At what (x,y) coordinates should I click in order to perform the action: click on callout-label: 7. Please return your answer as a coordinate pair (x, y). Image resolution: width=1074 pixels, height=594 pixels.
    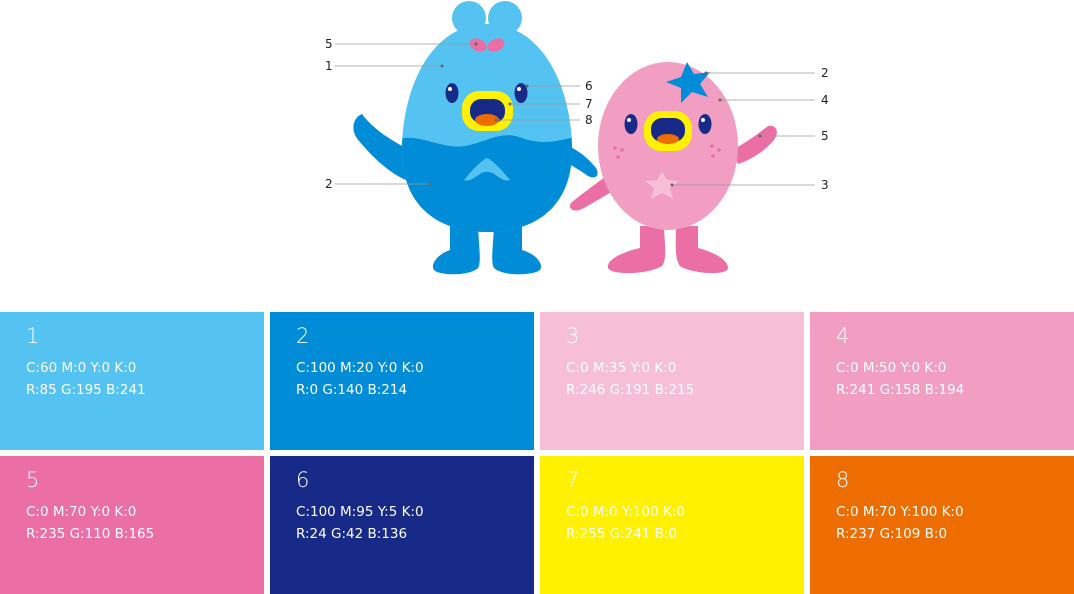
    Looking at the image, I should click on (589, 104).